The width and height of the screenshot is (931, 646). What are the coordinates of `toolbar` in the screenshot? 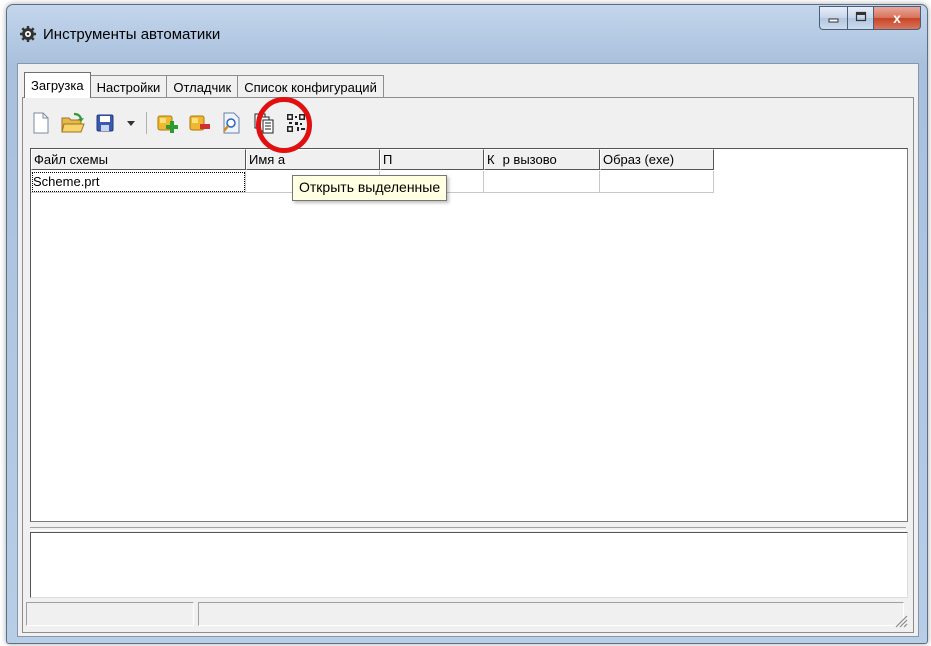 It's located at (168, 123).